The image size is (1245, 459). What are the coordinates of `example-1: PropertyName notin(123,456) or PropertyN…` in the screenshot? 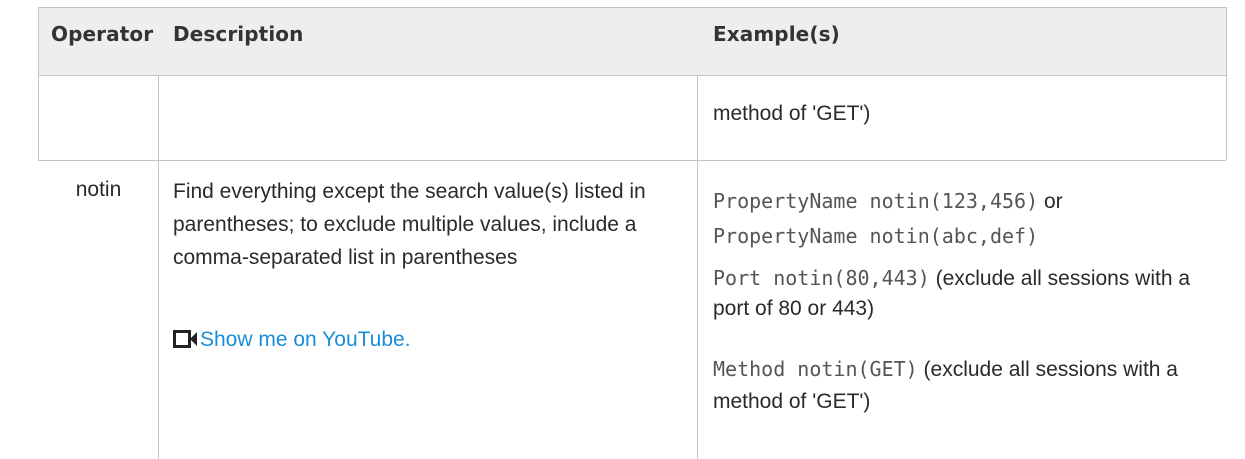 It's located at (968, 219).